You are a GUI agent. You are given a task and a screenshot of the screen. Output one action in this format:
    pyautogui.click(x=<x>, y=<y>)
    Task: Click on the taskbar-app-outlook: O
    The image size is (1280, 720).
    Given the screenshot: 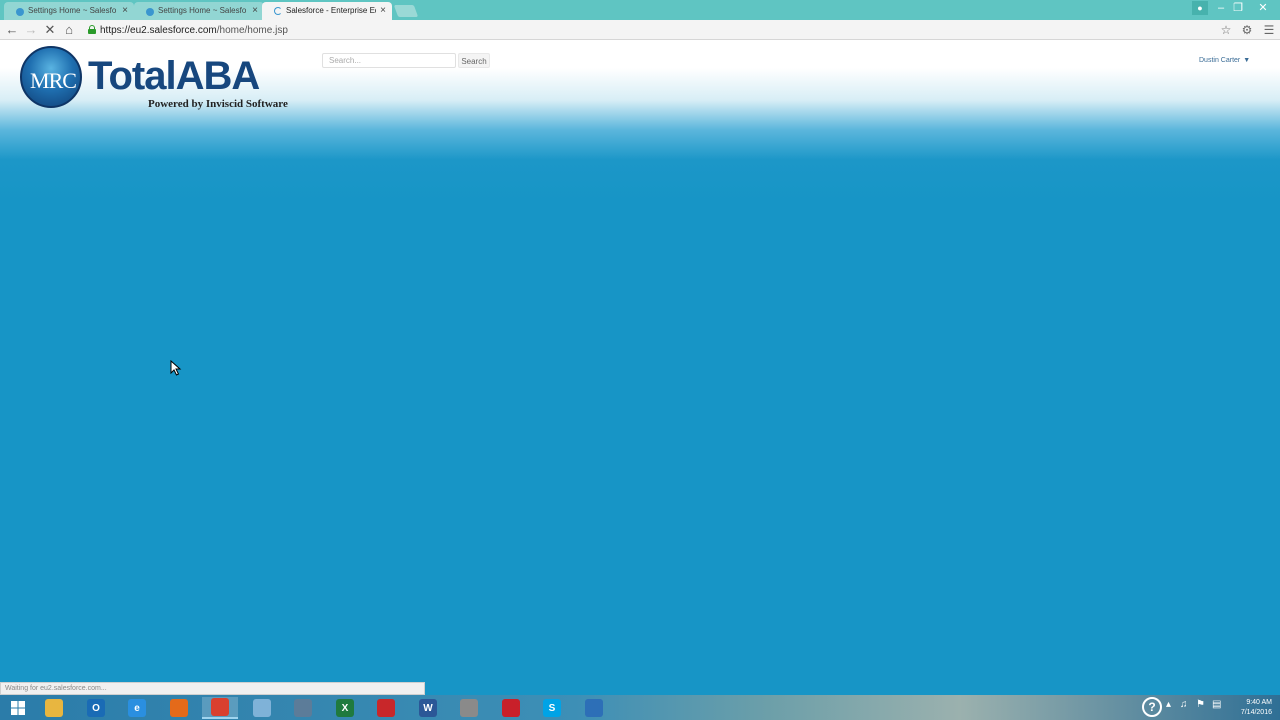 What is the action you would take?
    pyautogui.click(x=96, y=708)
    